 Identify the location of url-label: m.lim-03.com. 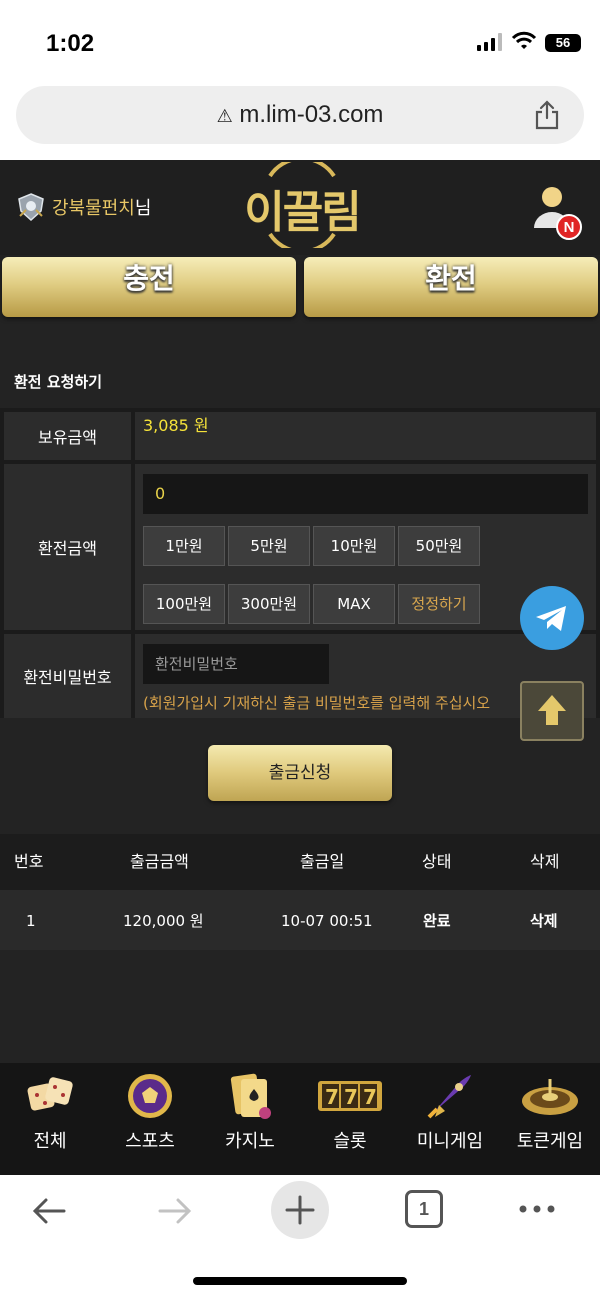
(311, 114).